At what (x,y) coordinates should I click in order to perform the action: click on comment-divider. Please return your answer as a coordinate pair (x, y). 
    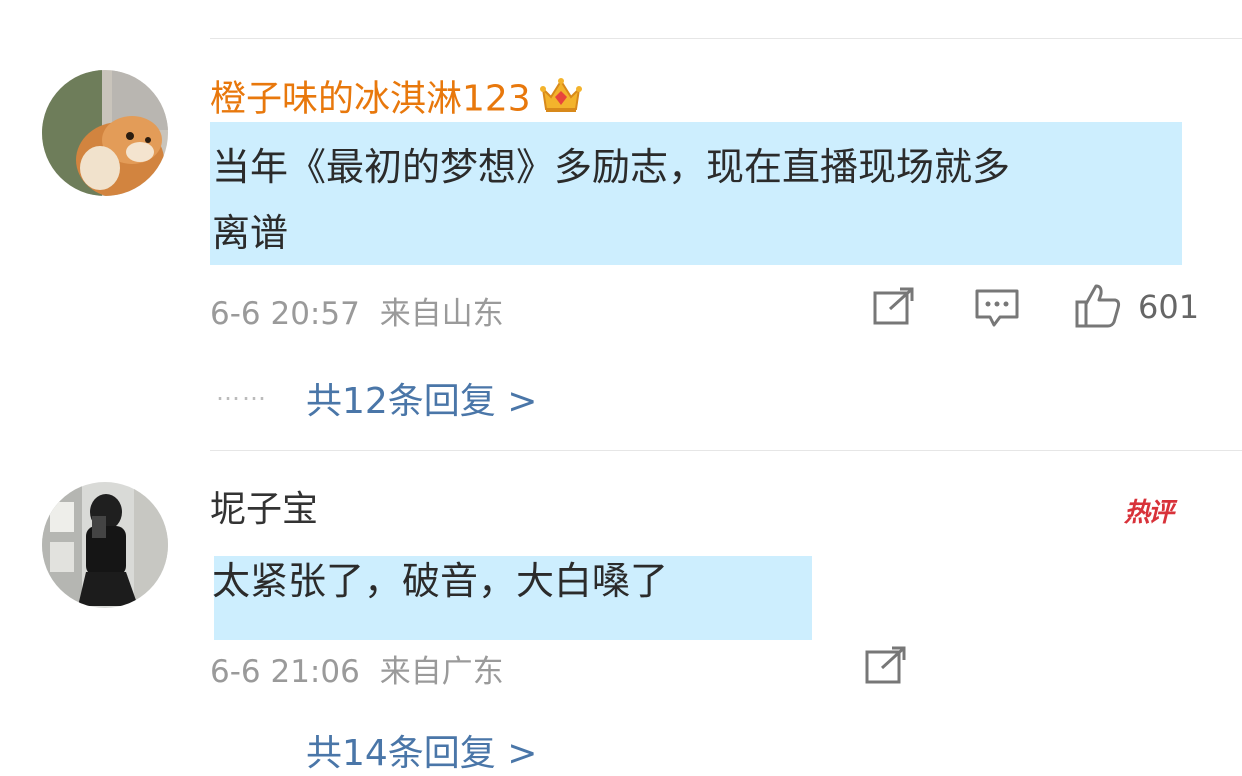
    Looking at the image, I should click on (726, 450).